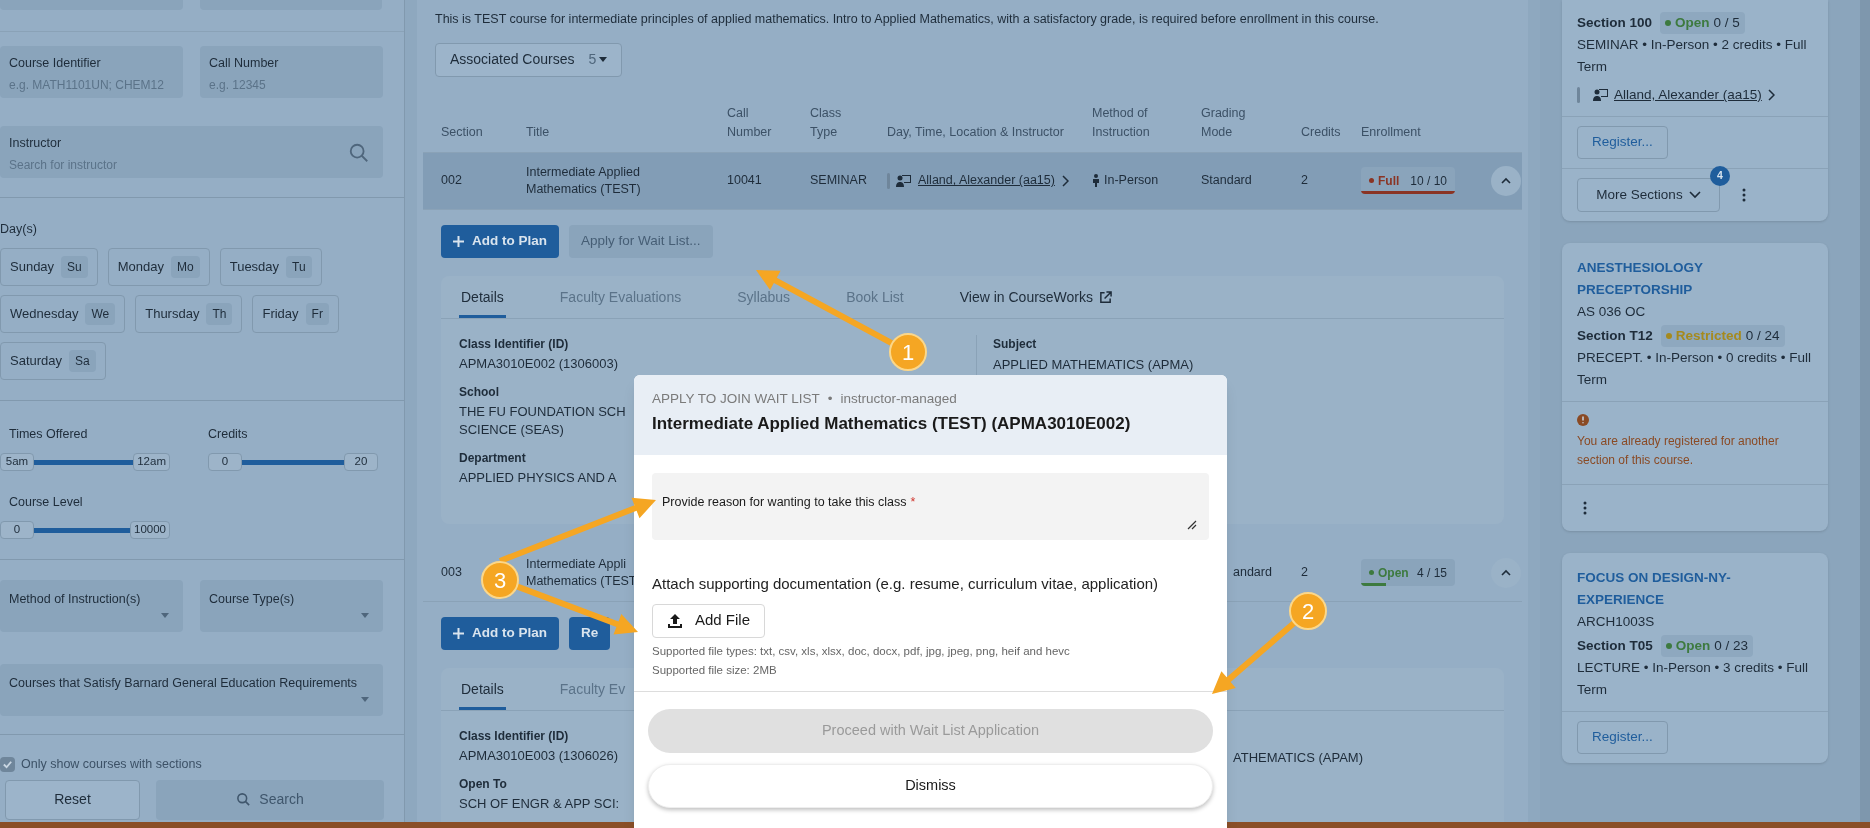 The image size is (1870, 828). What do you see at coordinates (1408, 573) in the screenshot?
I see `enrollment-badge: Open 4 / 15` at bounding box center [1408, 573].